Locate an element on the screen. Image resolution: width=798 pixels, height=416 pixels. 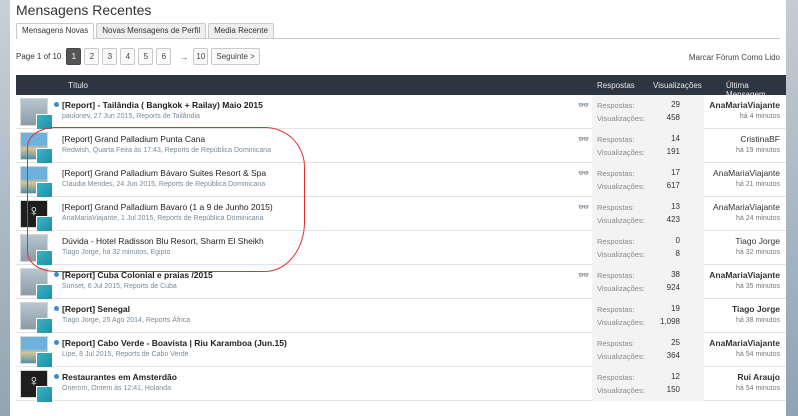
last-post-user: CristinaBF is located at coordinates (760, 139).